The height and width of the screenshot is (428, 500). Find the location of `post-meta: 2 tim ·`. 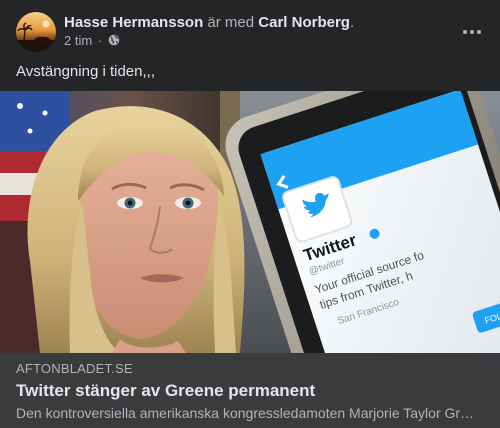

post-meta: 2 tim · is located at coordinates (92, 41).